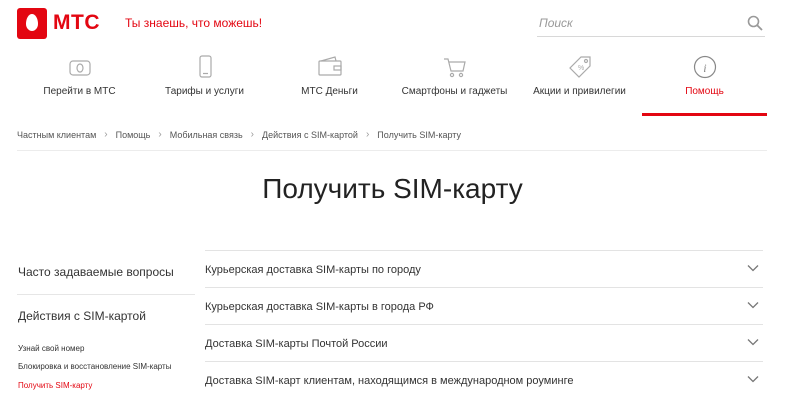  I want to click on info-icon: i, so click(705, 67).